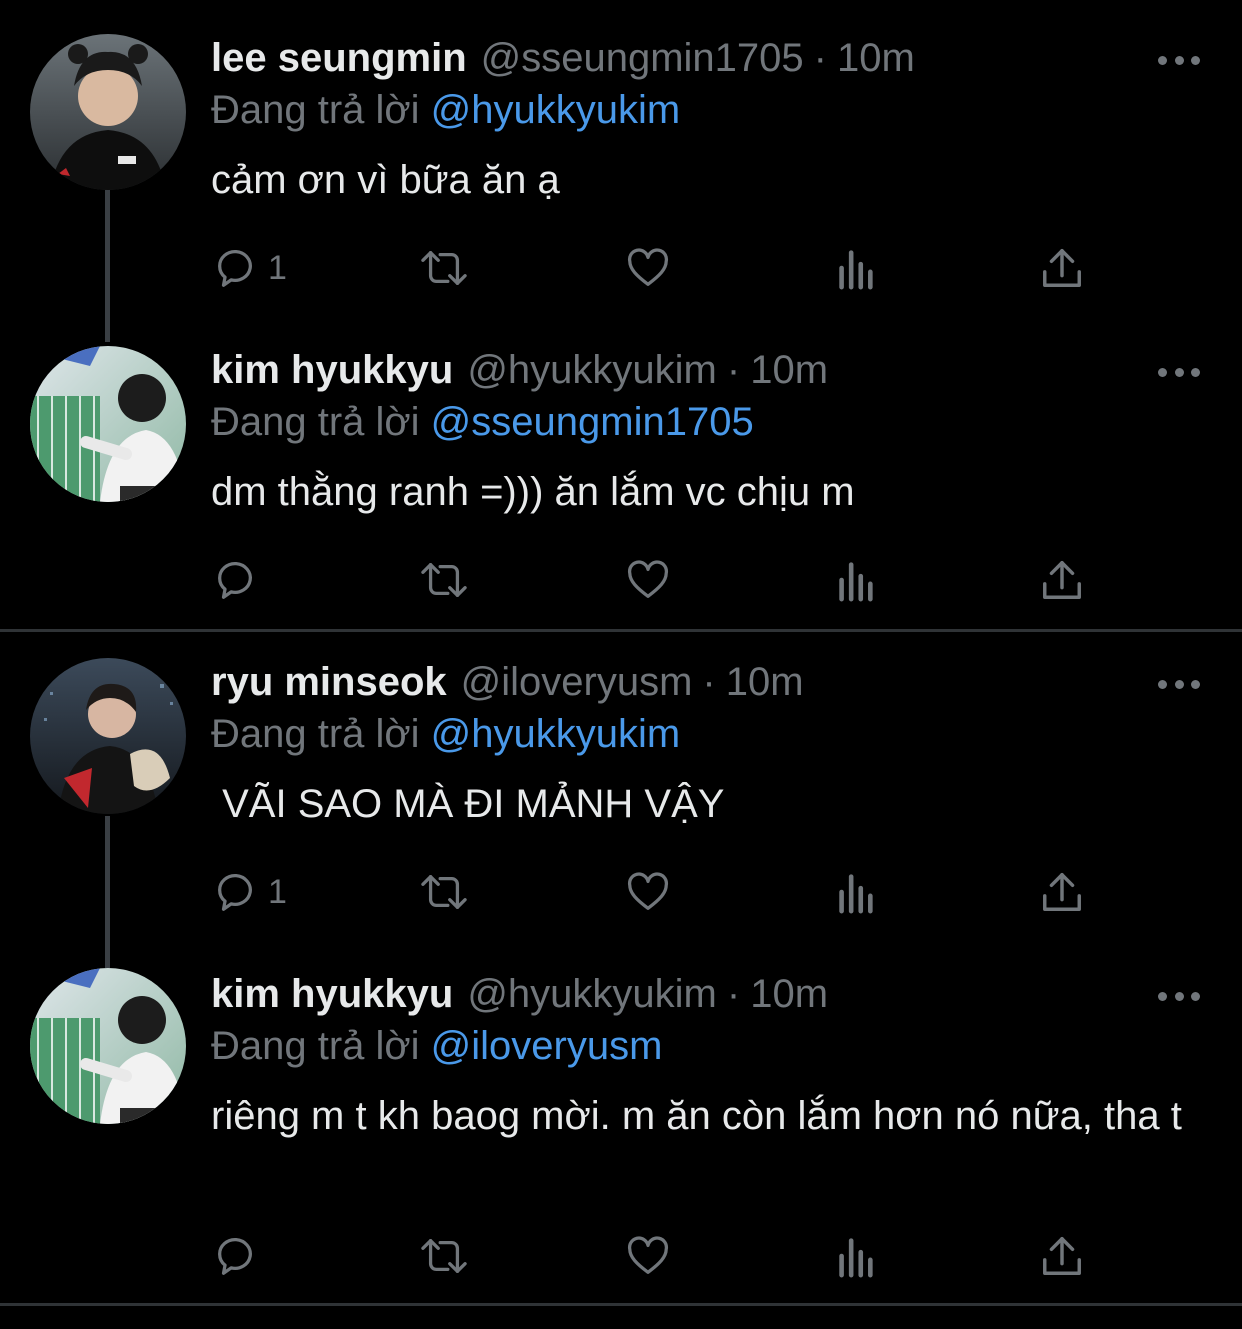 This screenshot has height=1329, width=1242. What do you see at coordinates (547, 1046) in the screenshot?
I see `replying-mention: @iloveryusm` at bounding box center [547, 1046].